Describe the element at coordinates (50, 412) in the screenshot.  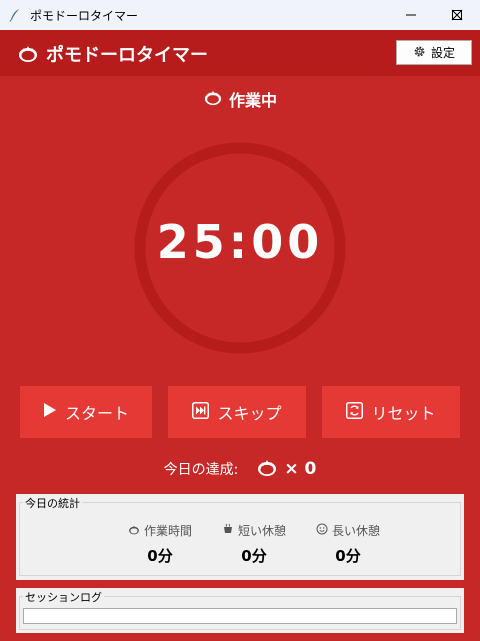
I see `play-icon` at that location.